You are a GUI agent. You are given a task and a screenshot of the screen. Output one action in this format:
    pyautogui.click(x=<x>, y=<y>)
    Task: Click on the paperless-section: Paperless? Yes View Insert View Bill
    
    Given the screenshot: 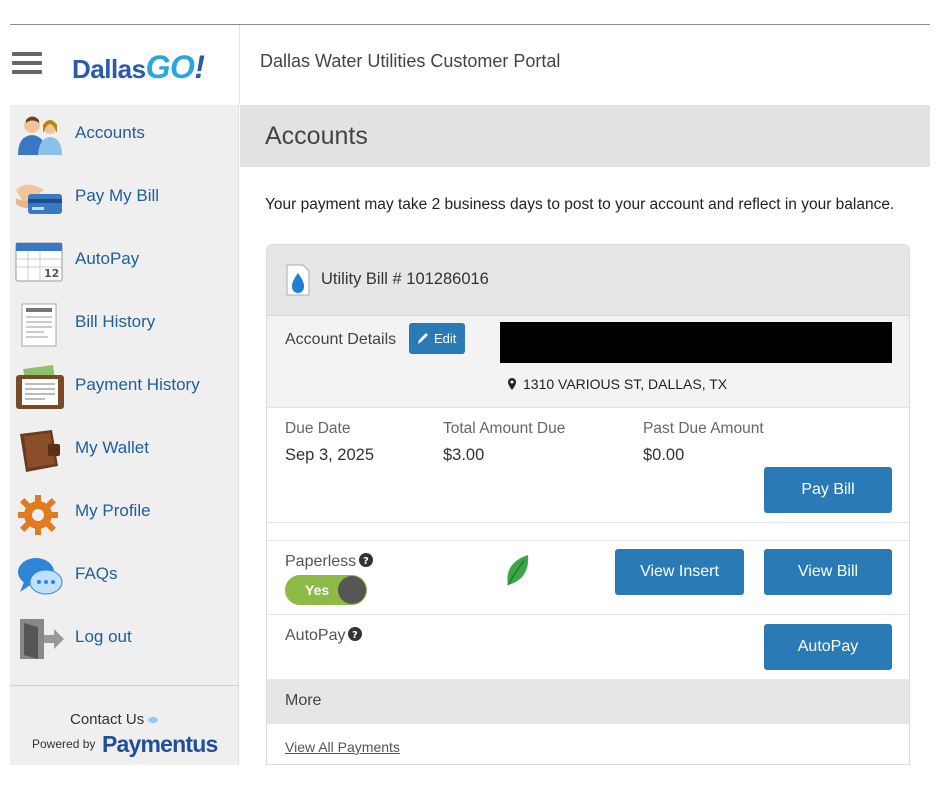 What is the action you would take?
    pyautogui.click(x=588, y=578)
    